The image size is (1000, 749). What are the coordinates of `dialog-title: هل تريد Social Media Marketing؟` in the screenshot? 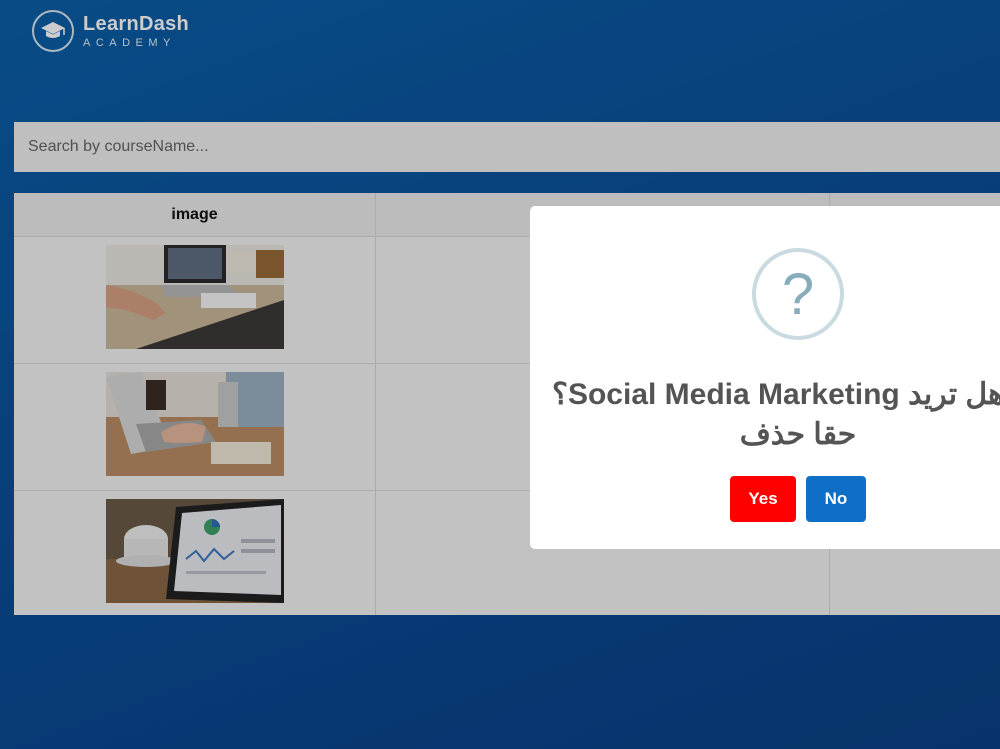 It's located at (776, 394).